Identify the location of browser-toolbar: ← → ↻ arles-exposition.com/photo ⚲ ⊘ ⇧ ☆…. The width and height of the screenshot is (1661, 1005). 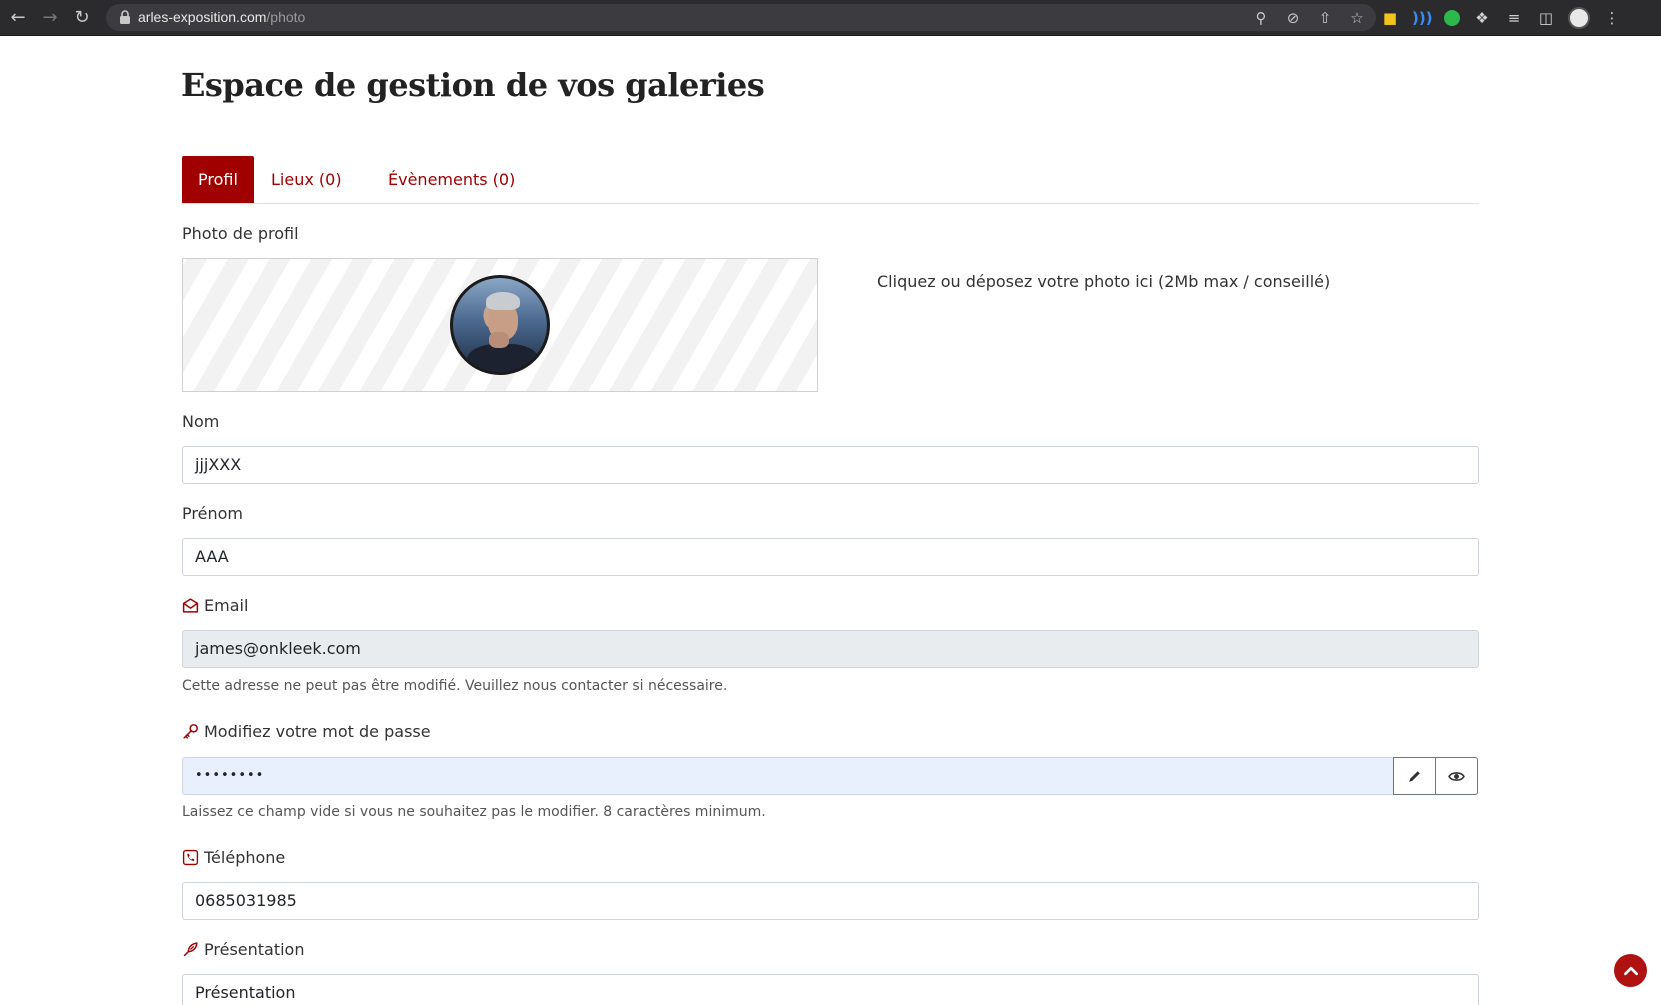
(830, 18).